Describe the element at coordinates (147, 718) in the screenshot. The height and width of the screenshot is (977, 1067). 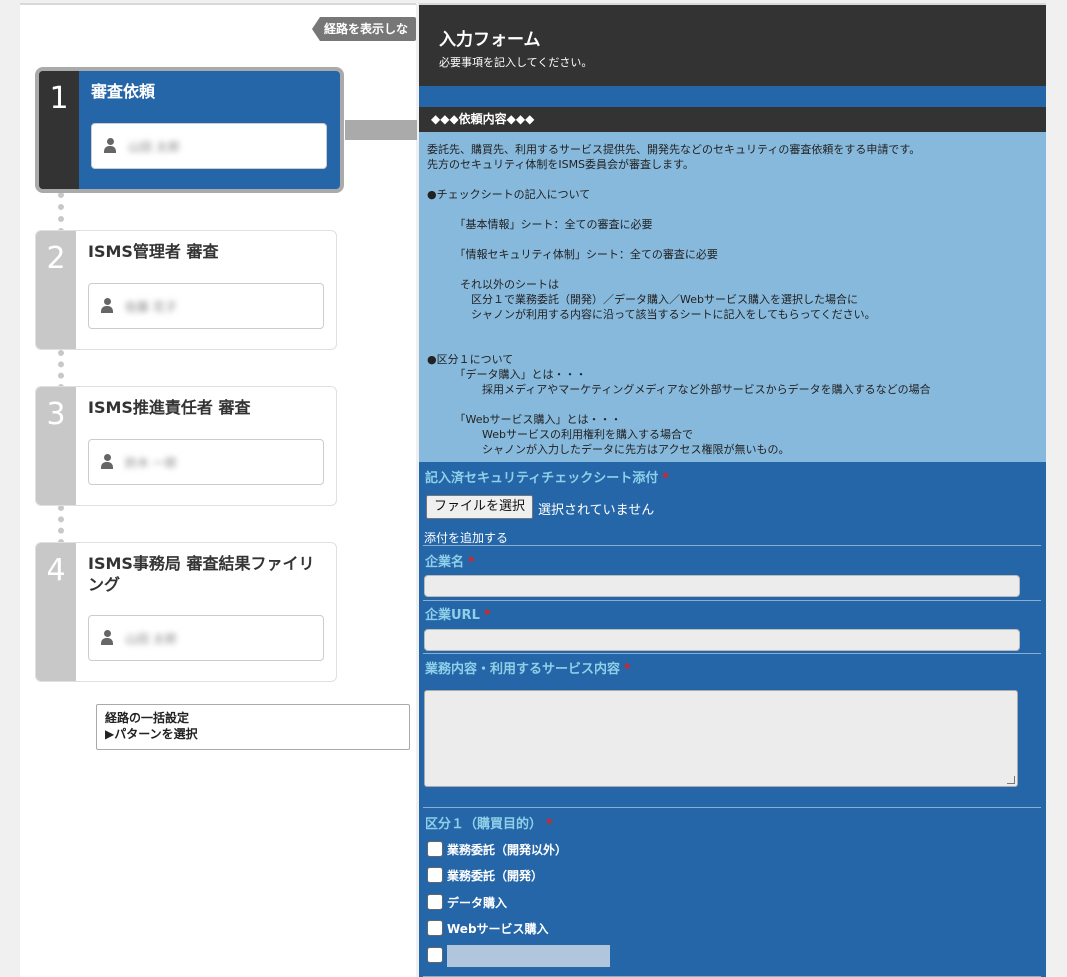
I see `route-pattern-title: 経路の一括設定` at that location.